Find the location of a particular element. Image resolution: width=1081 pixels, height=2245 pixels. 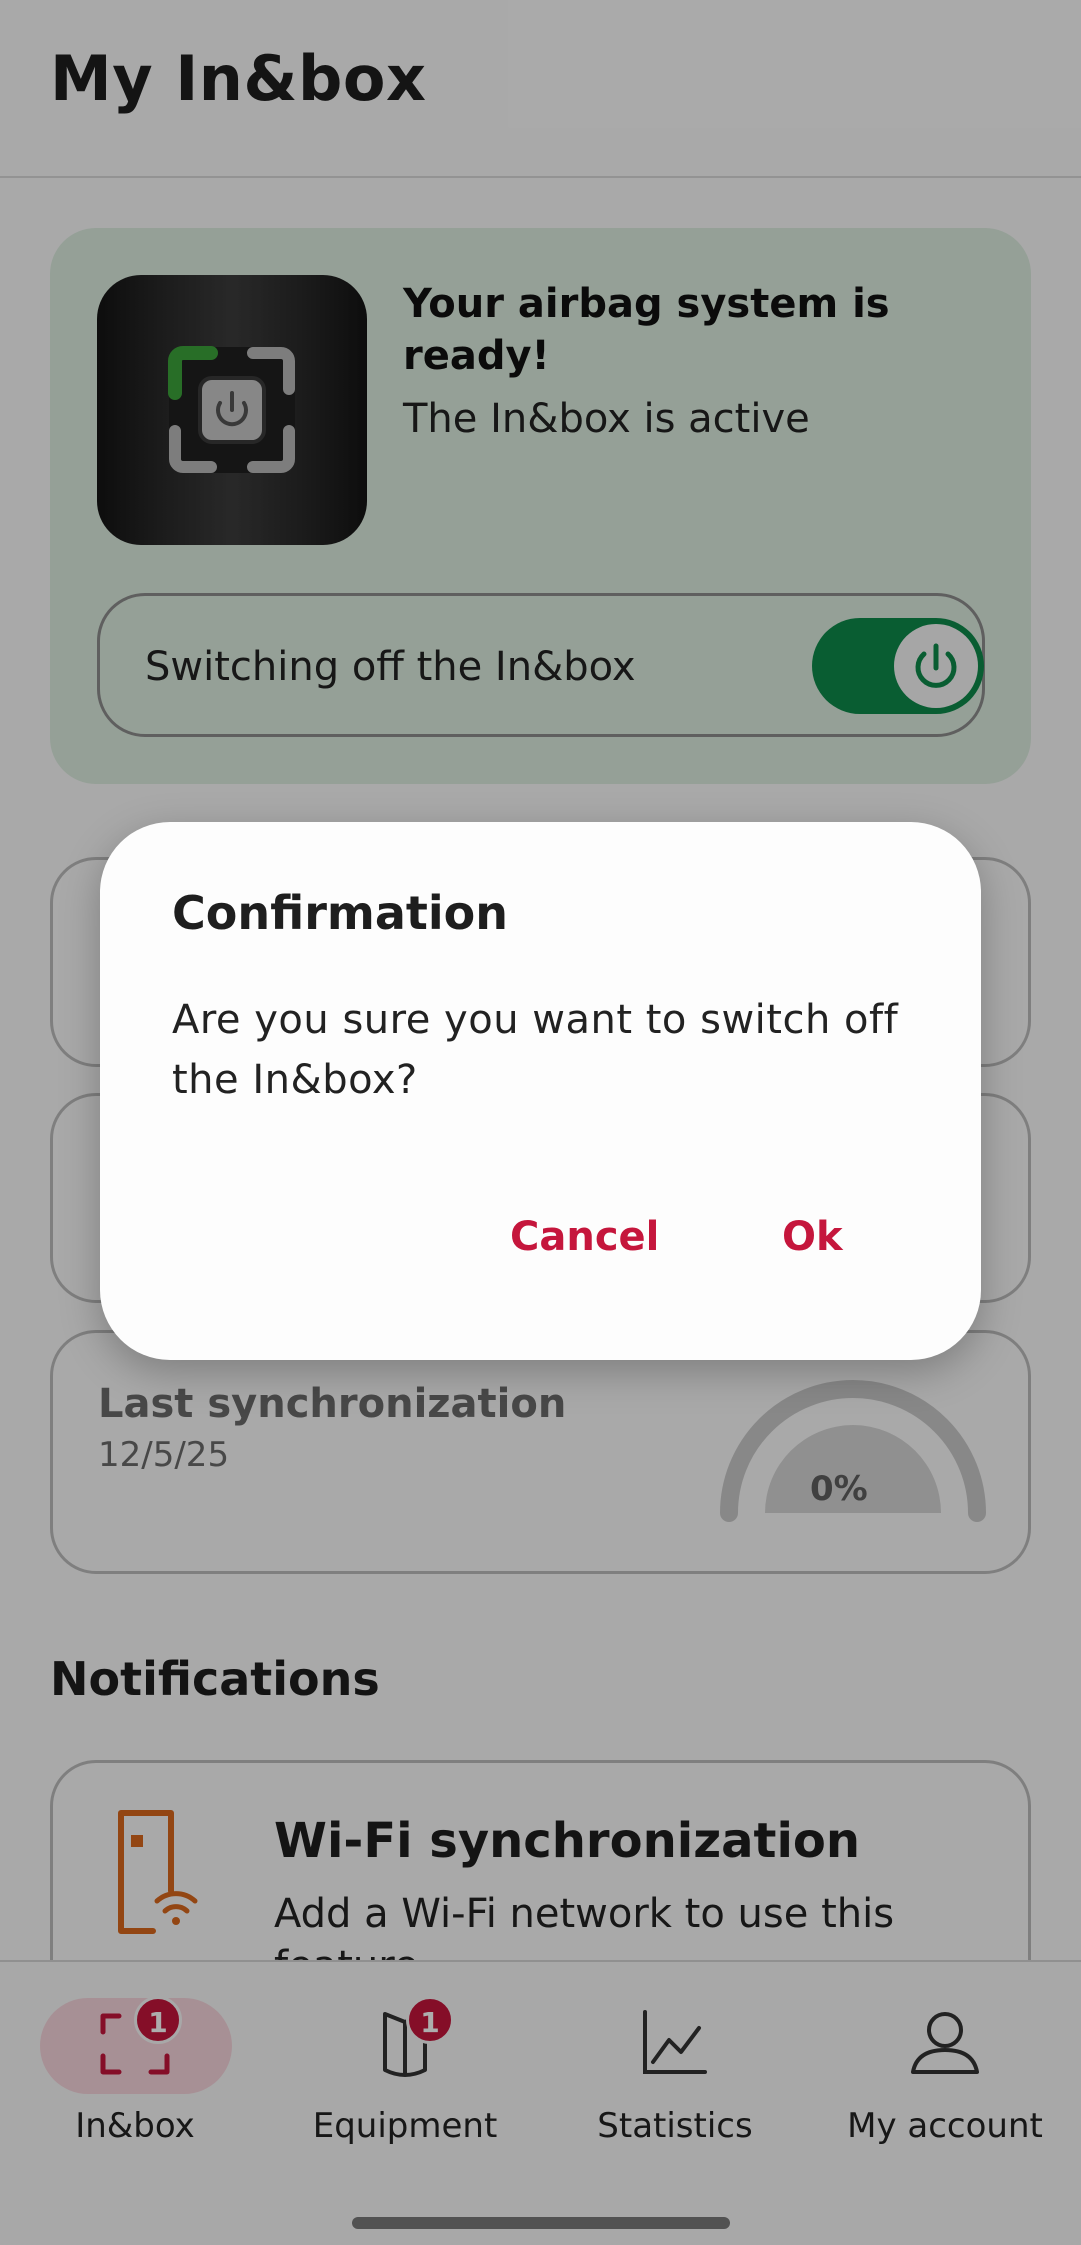

ok-button: Ok is located at coordinates (812, 1237).